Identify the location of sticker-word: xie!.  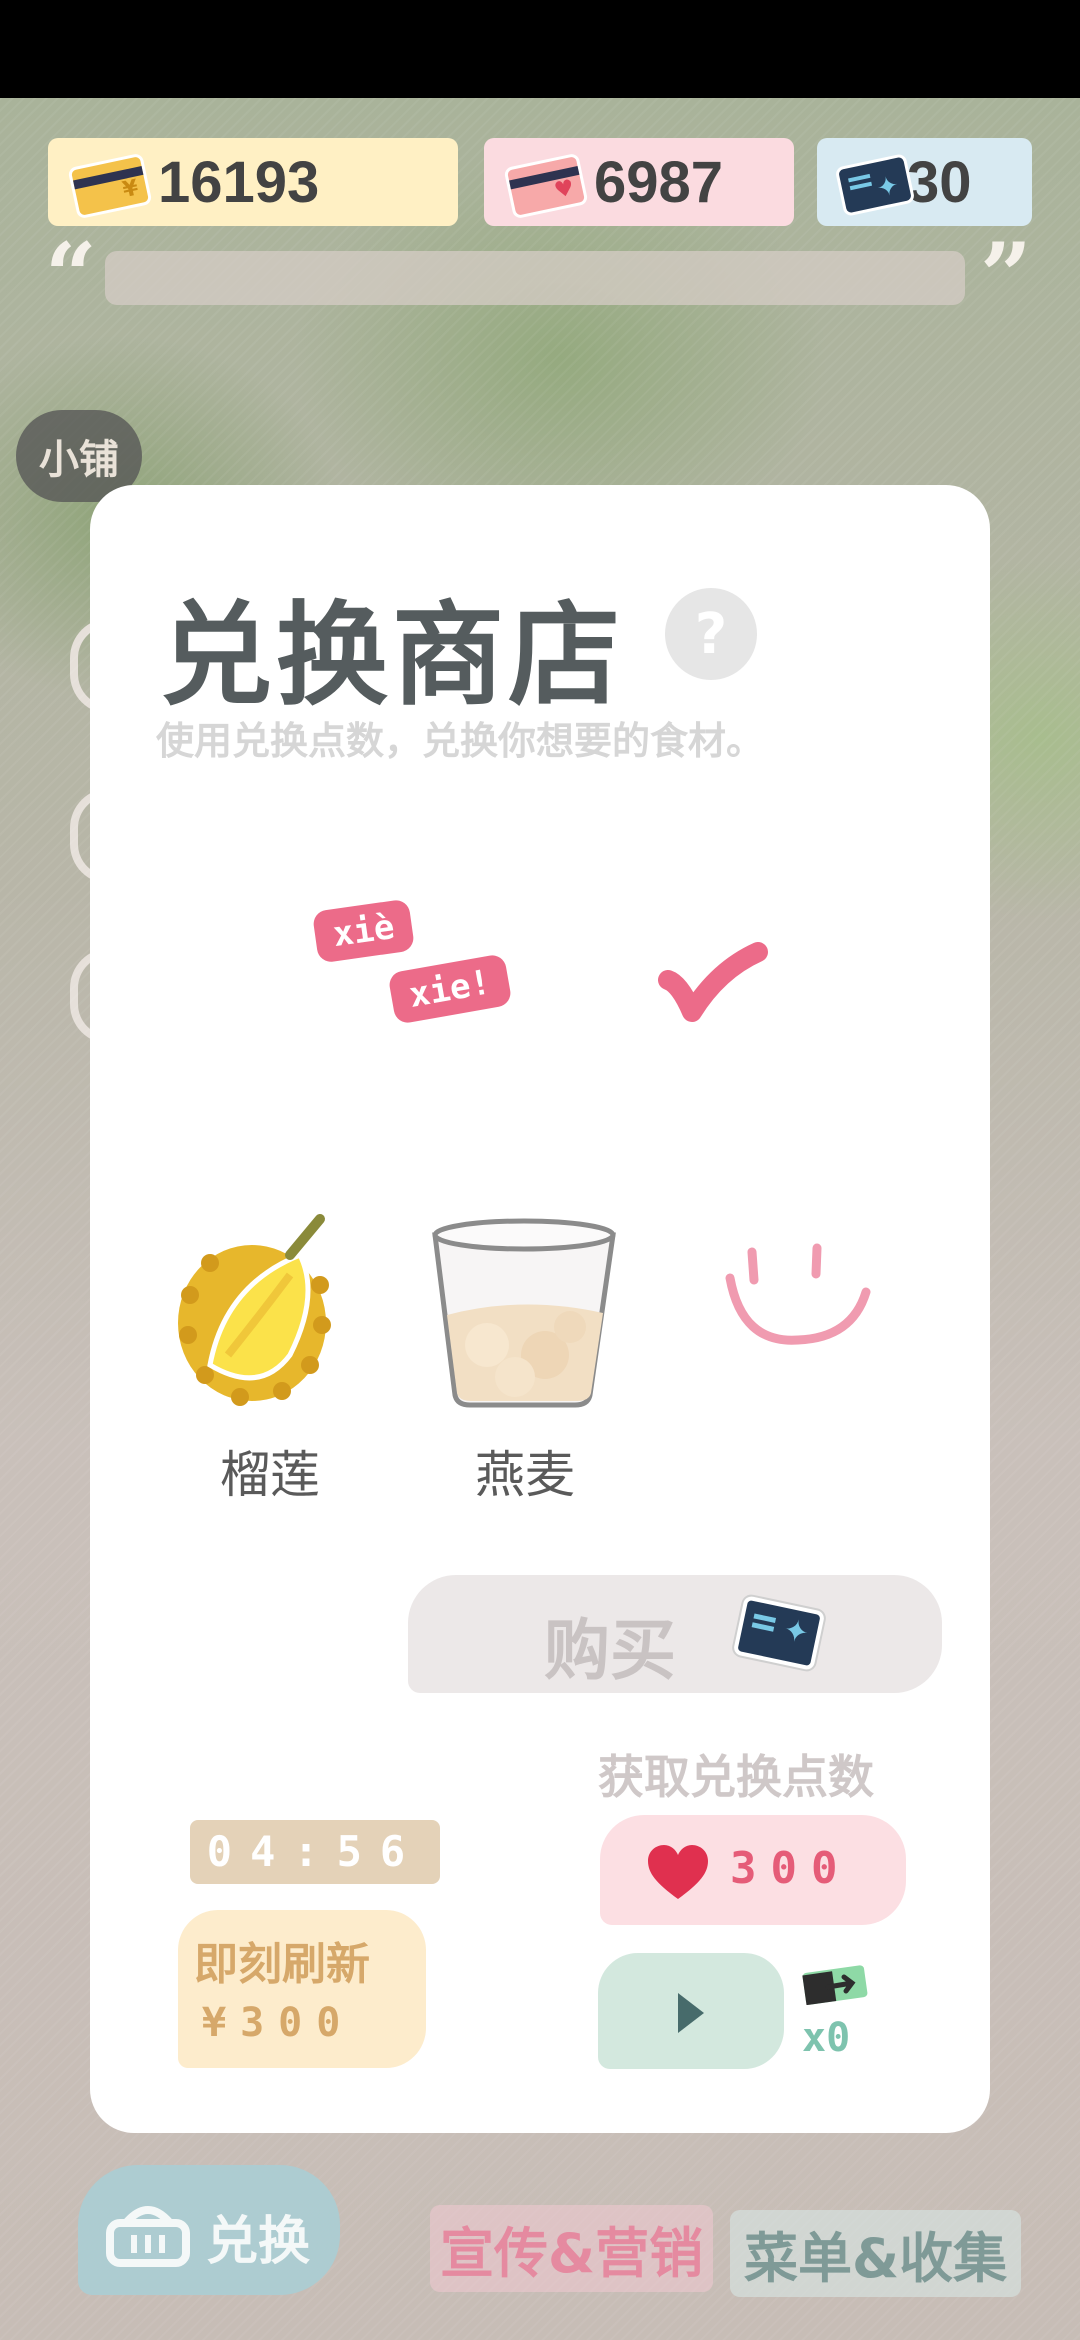
(450, 989).